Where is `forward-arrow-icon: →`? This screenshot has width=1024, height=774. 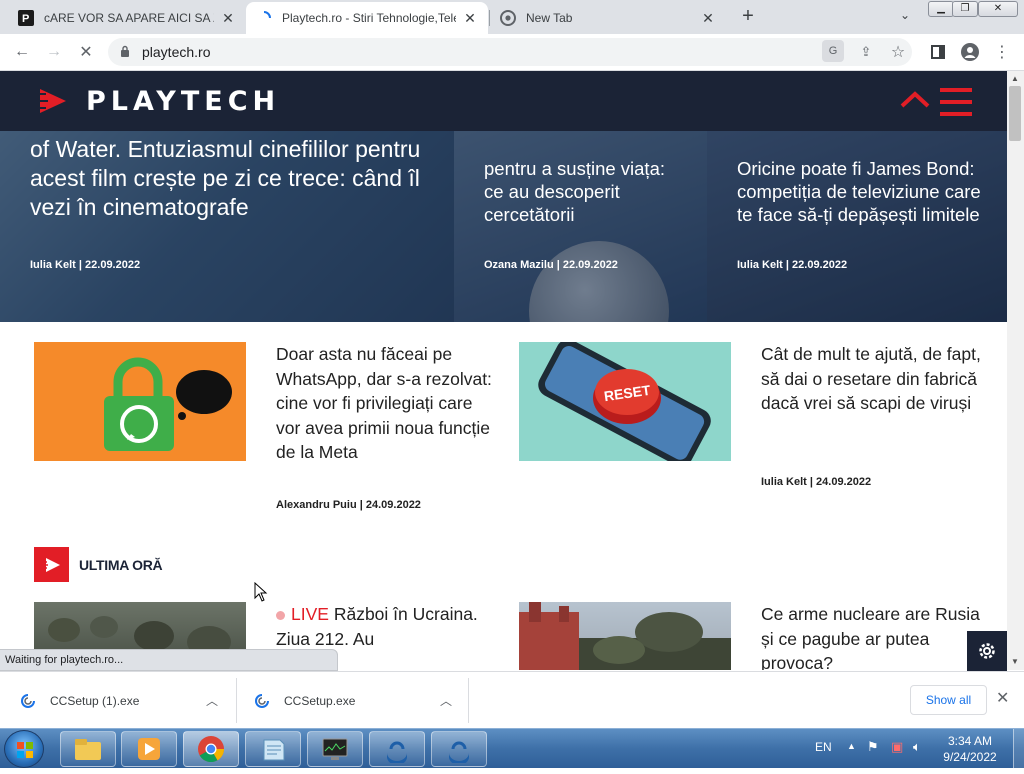 forward-arrow-icon: → is located at coordinates (54, 52).